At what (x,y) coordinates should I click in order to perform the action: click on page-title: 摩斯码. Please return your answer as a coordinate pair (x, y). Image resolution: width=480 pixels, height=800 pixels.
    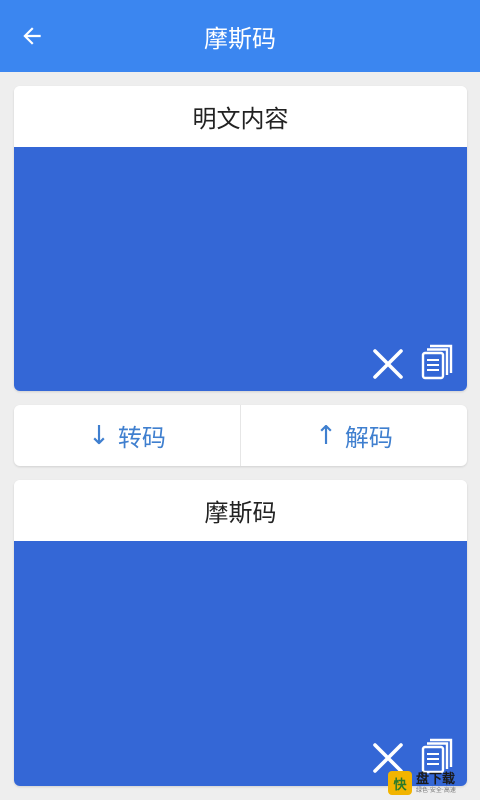
    Looking at the image, I should click on (240, 38).